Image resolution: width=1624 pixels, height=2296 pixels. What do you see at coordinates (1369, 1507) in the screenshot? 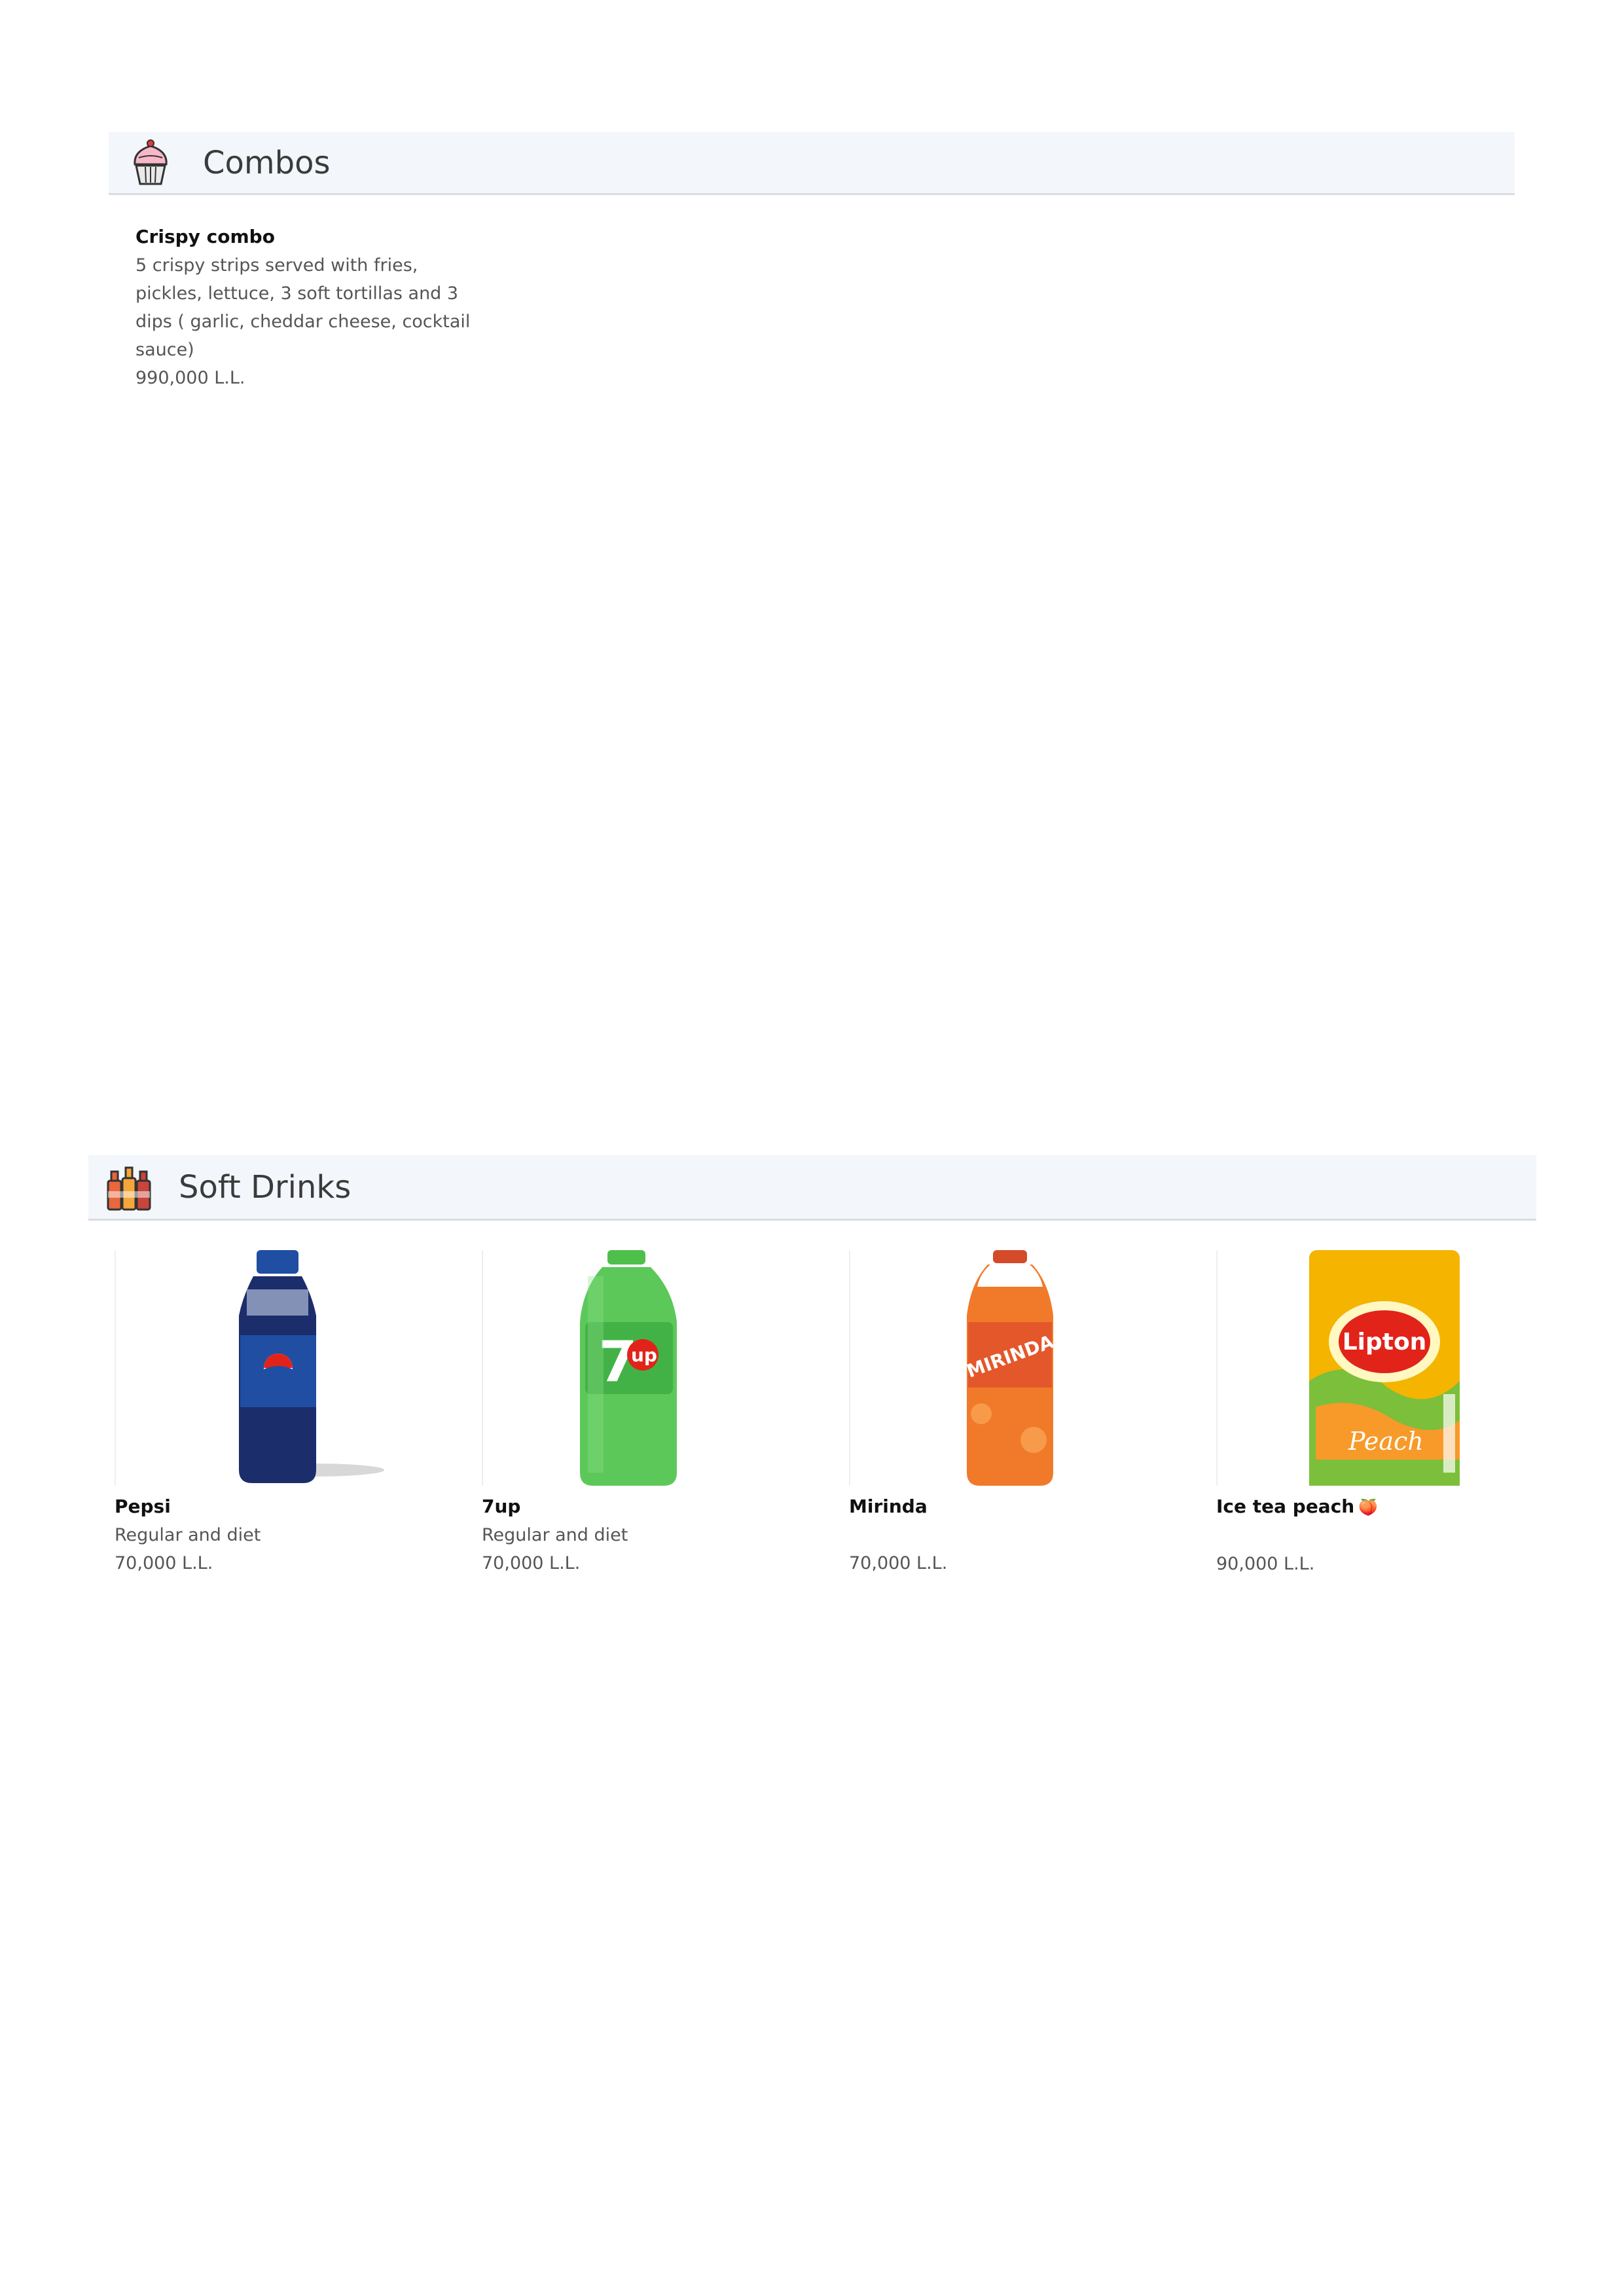
I see `peach-icon: 🍑` at bounding box center [1369, 1507].